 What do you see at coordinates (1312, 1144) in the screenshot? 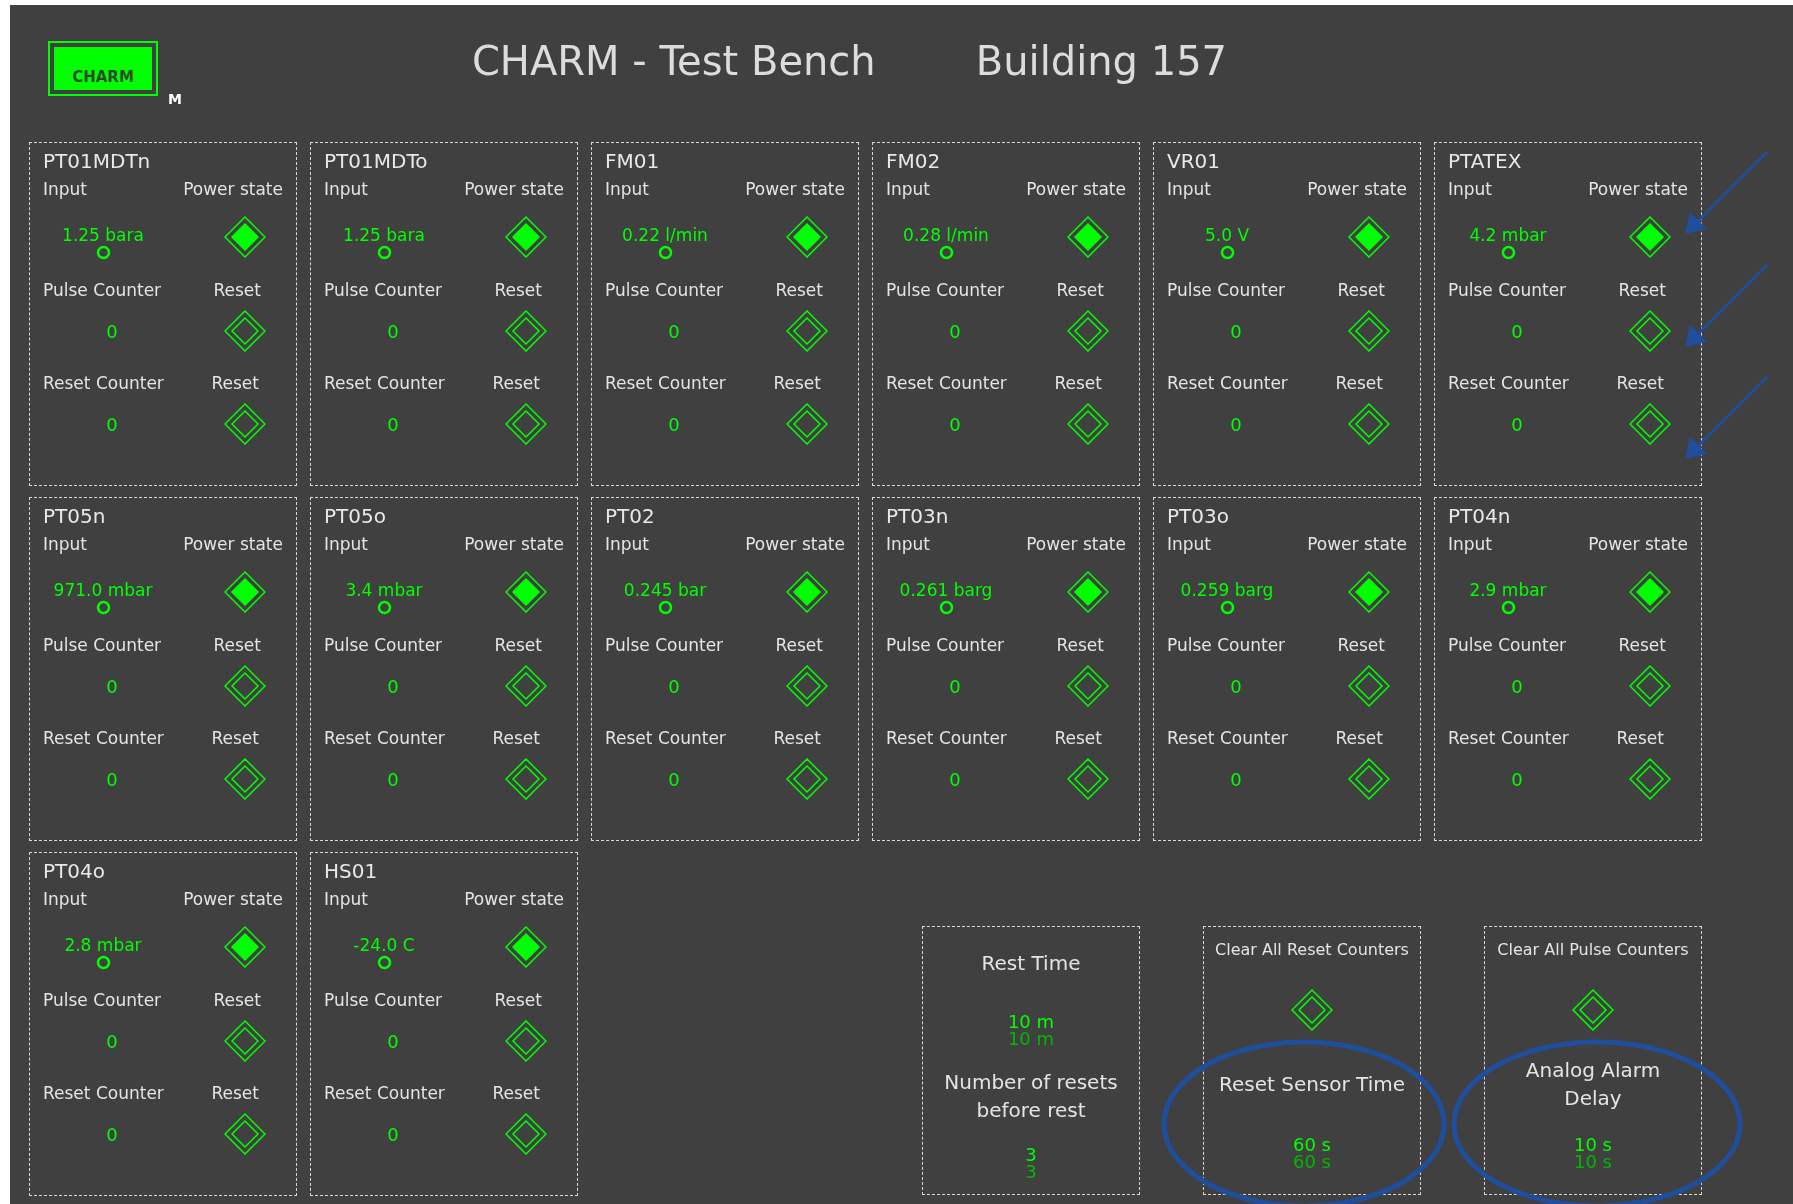
I see `setpoint-value: 60 s` at bounding box center [1312, 1144].